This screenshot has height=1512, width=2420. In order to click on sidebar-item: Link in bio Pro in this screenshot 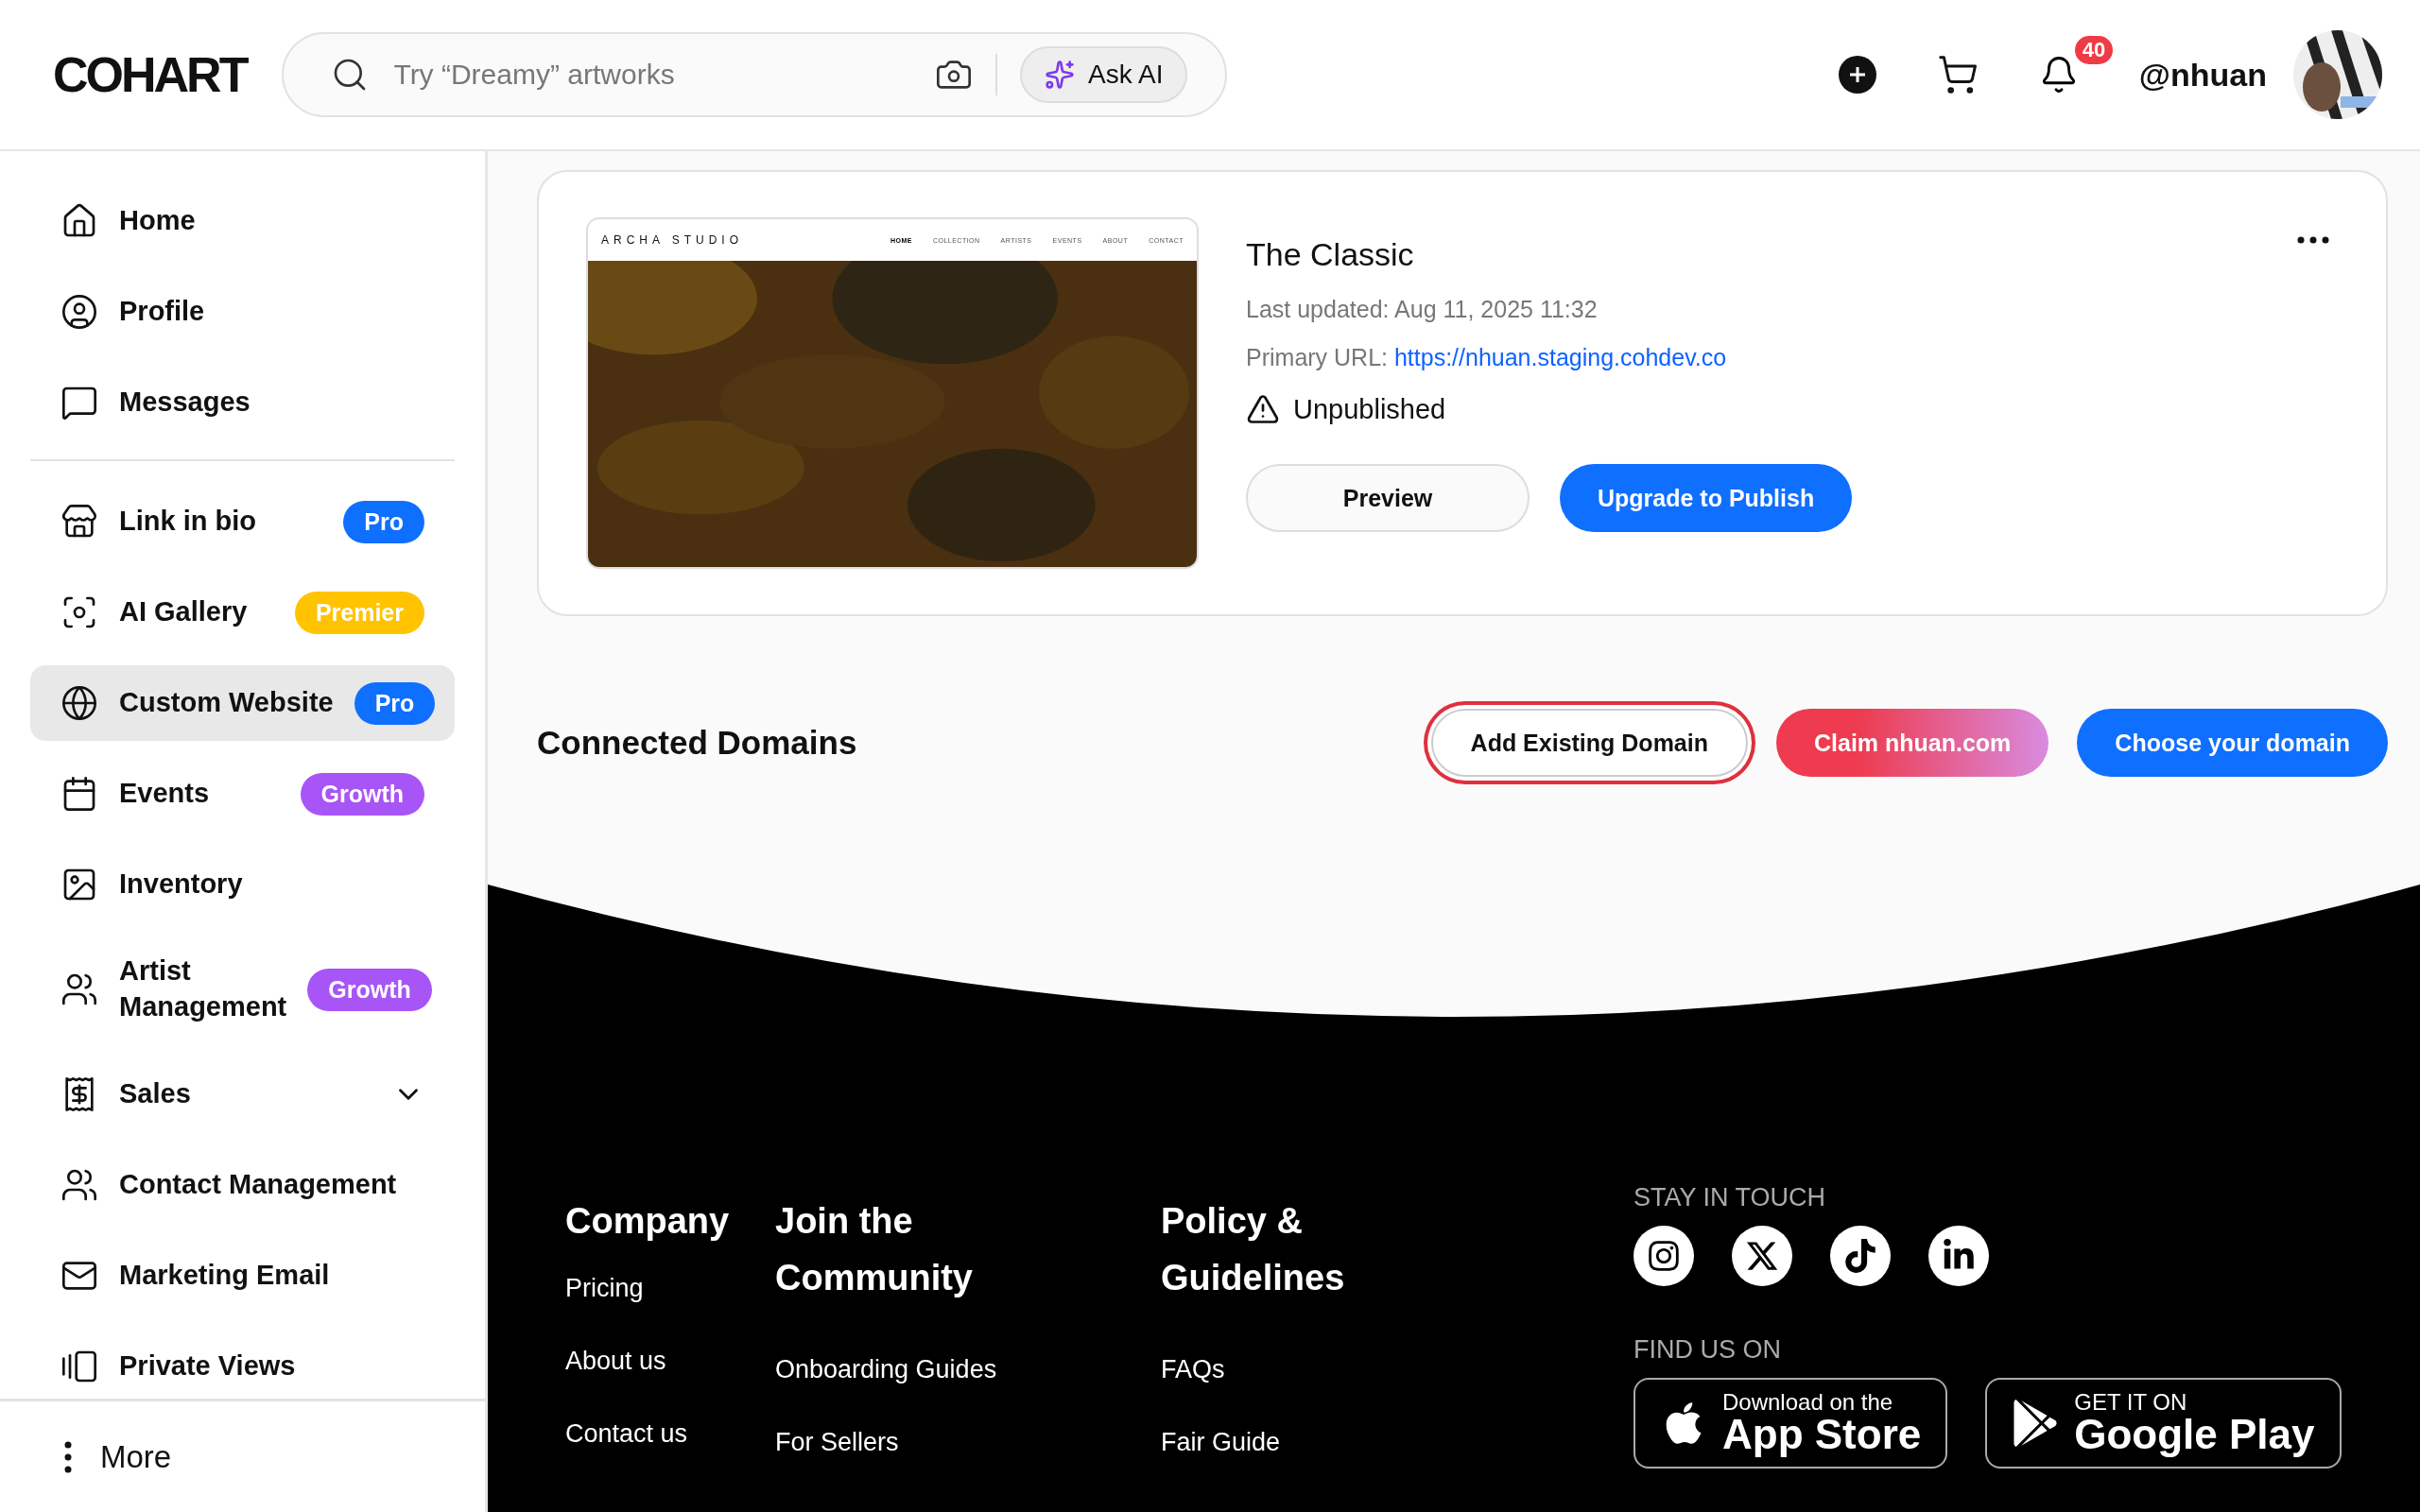, I will do `click(242, 521)`.